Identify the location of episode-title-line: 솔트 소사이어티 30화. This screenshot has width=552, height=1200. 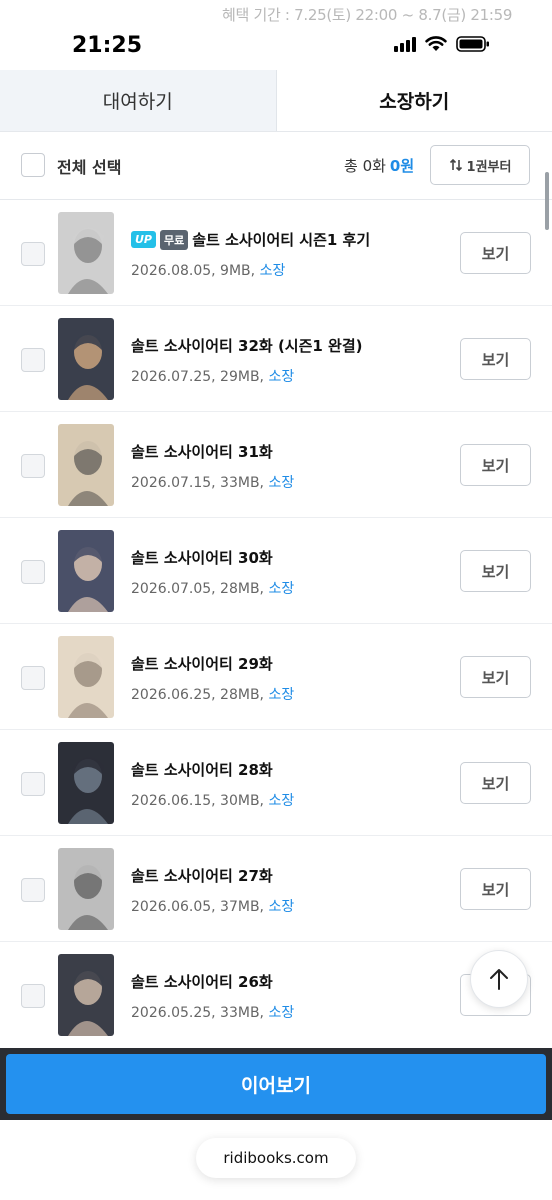
(202, 557).